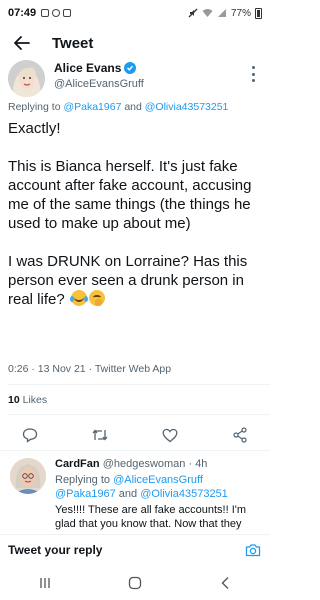 The image size is (320, 600). What do you see at coordinates (135, 13) in the screenshot?
I see `status-bar: 07:49 77%` at bounding box center [135, 13].